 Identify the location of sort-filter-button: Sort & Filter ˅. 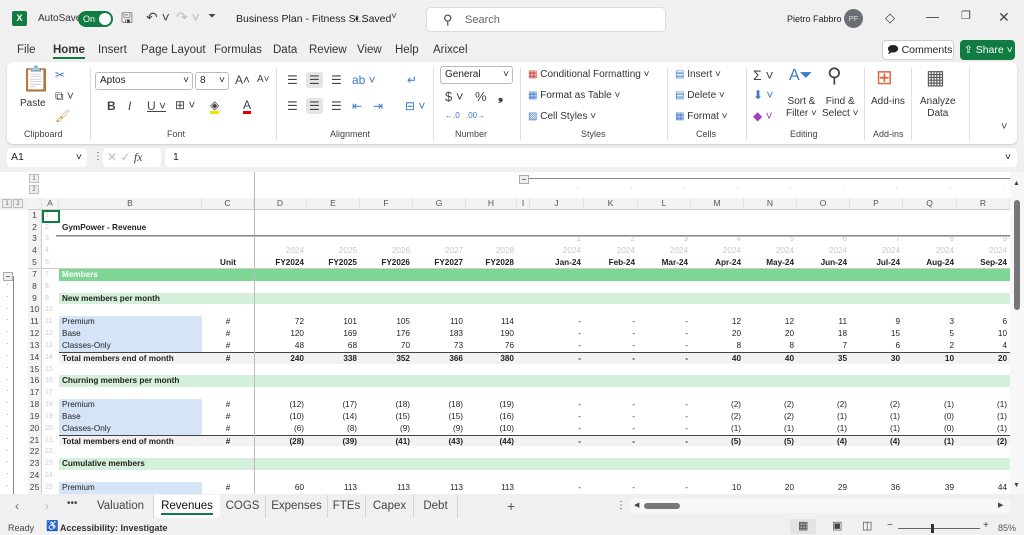
(801, 108).